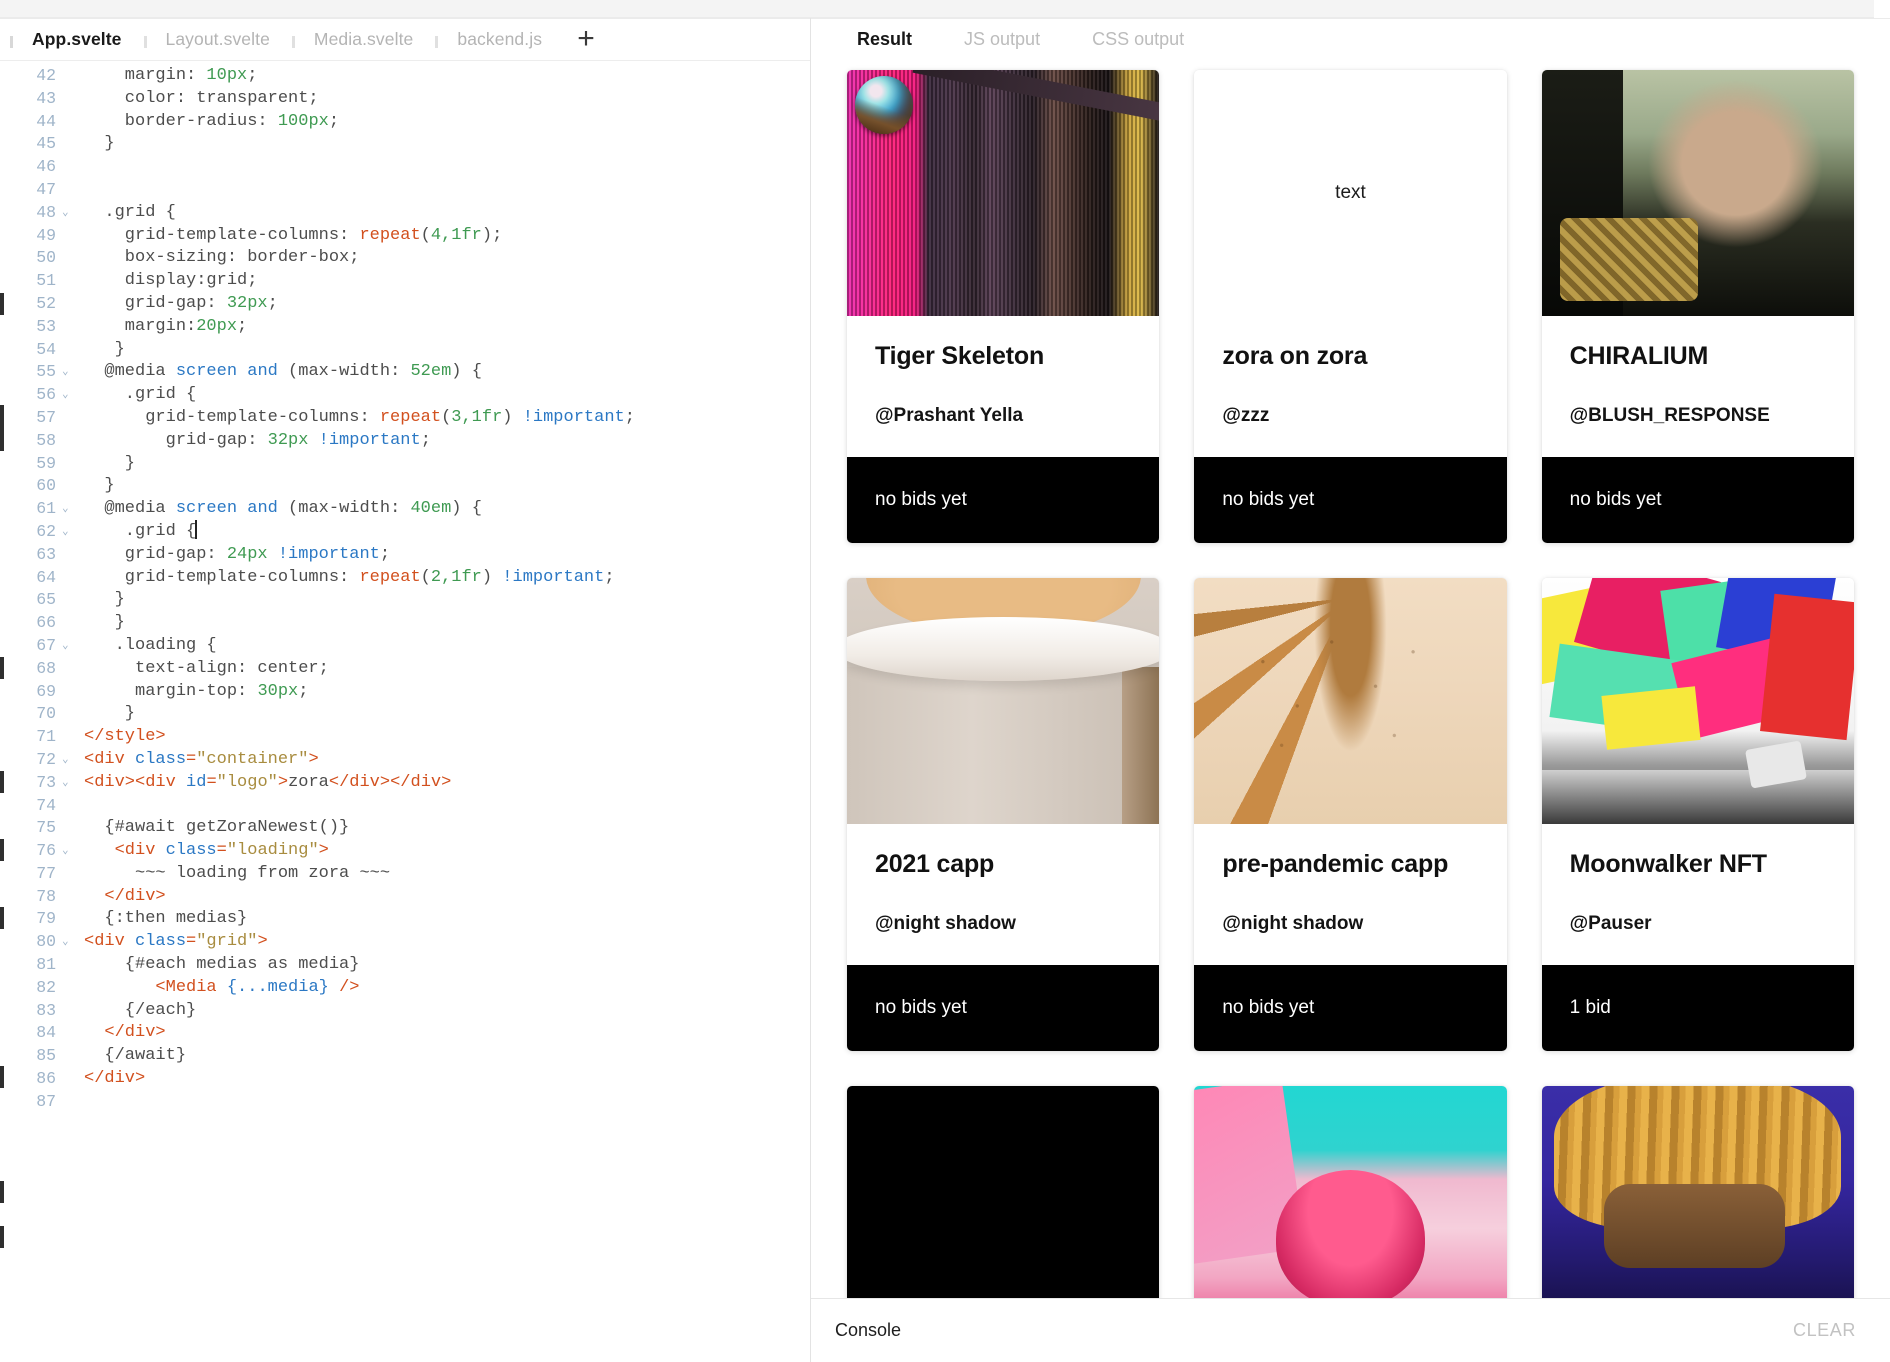 The image size is (1890, 1362). Describe the element at coordinates (140, 1010) in the screenshot. I see `code-token: {/each}` at that location.